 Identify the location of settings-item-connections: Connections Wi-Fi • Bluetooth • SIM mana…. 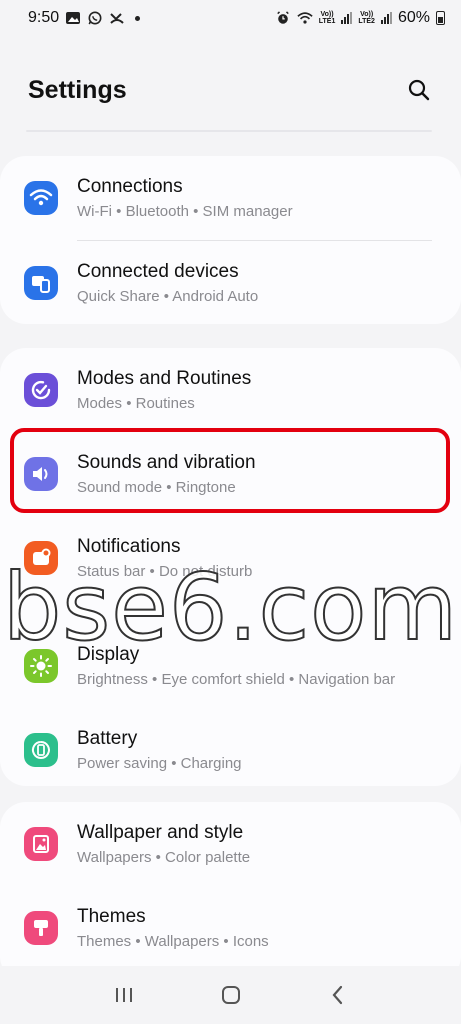
(230, 198).